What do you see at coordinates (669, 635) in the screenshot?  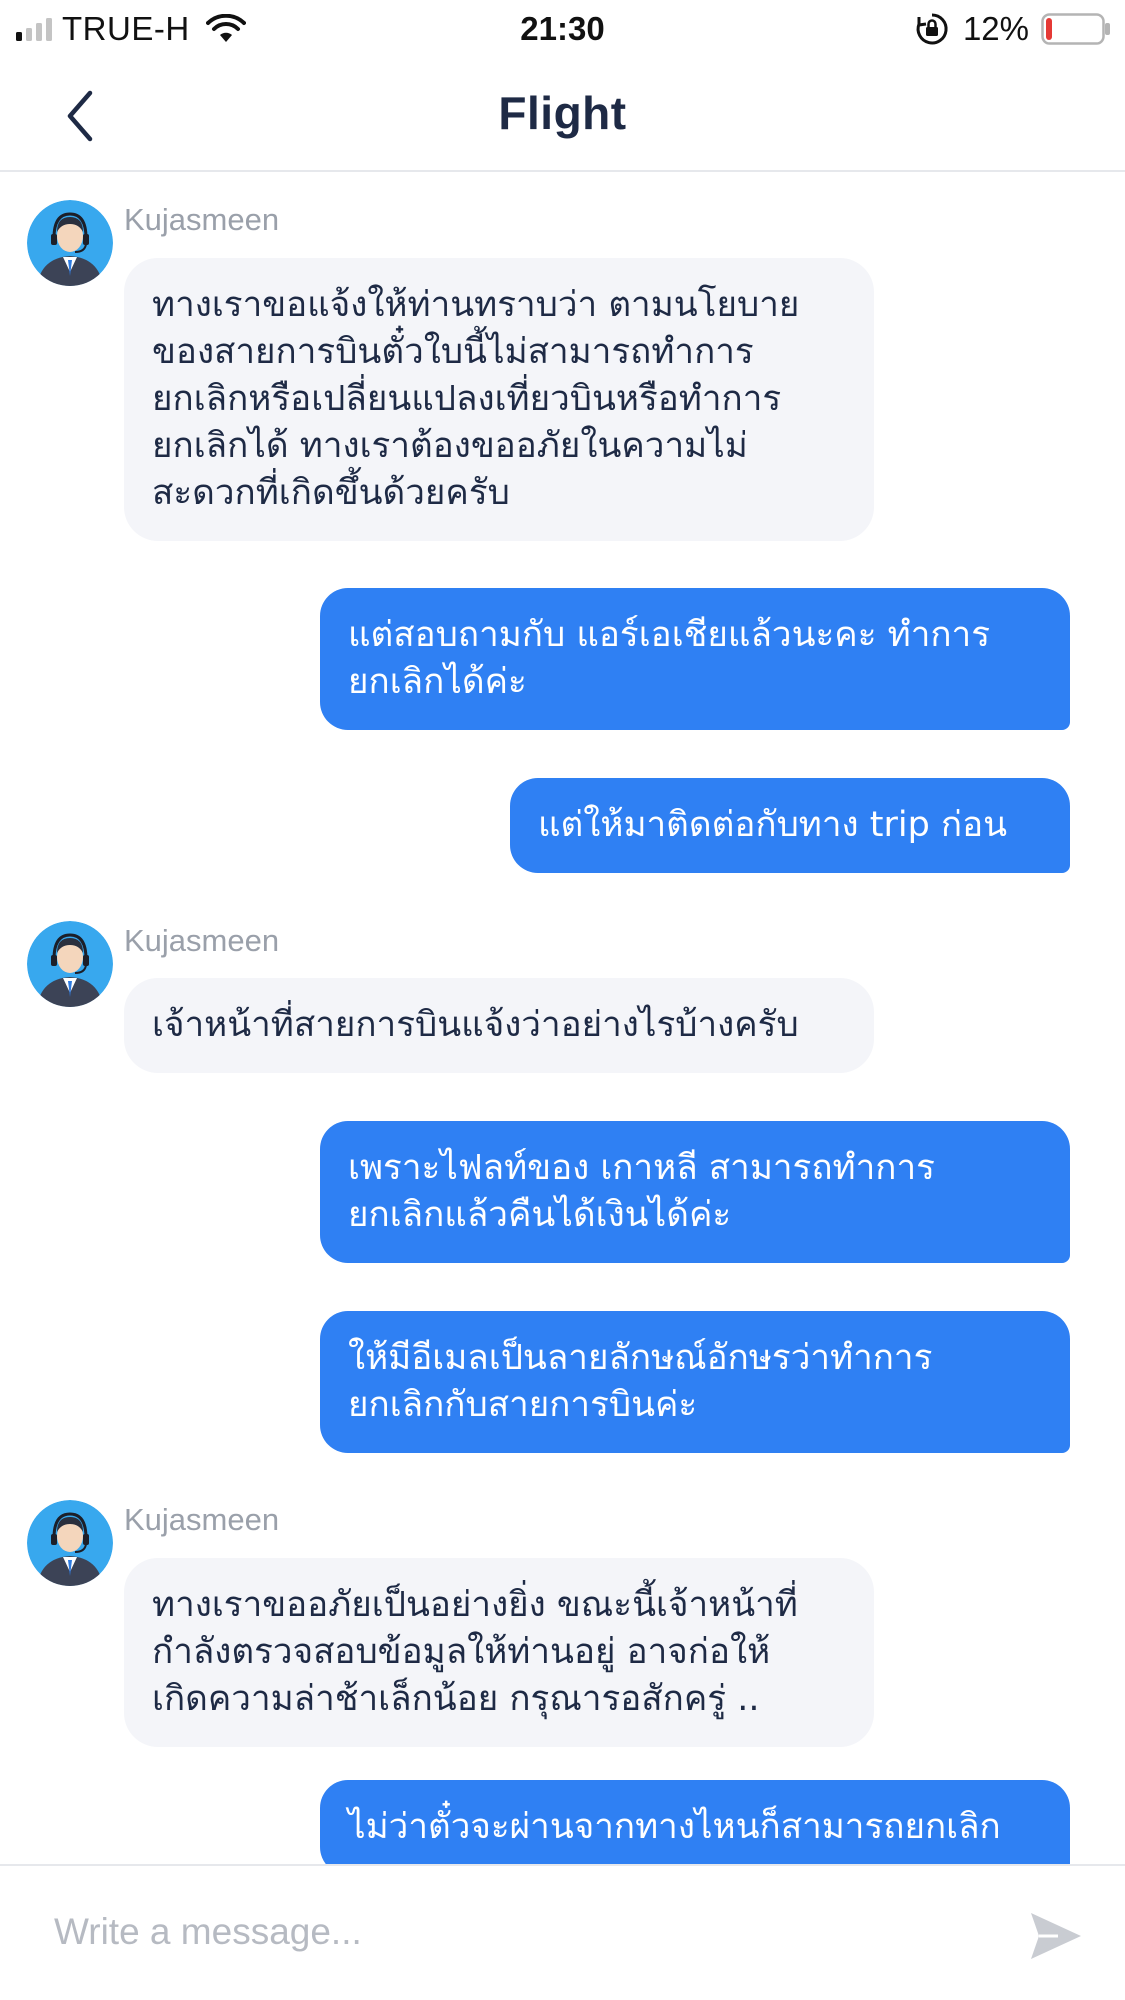 I see `message-line: แต่สอบถามกับ แอร์เอเชียแล้วนะคะ ทำการ` at bounding box center [669, 635].